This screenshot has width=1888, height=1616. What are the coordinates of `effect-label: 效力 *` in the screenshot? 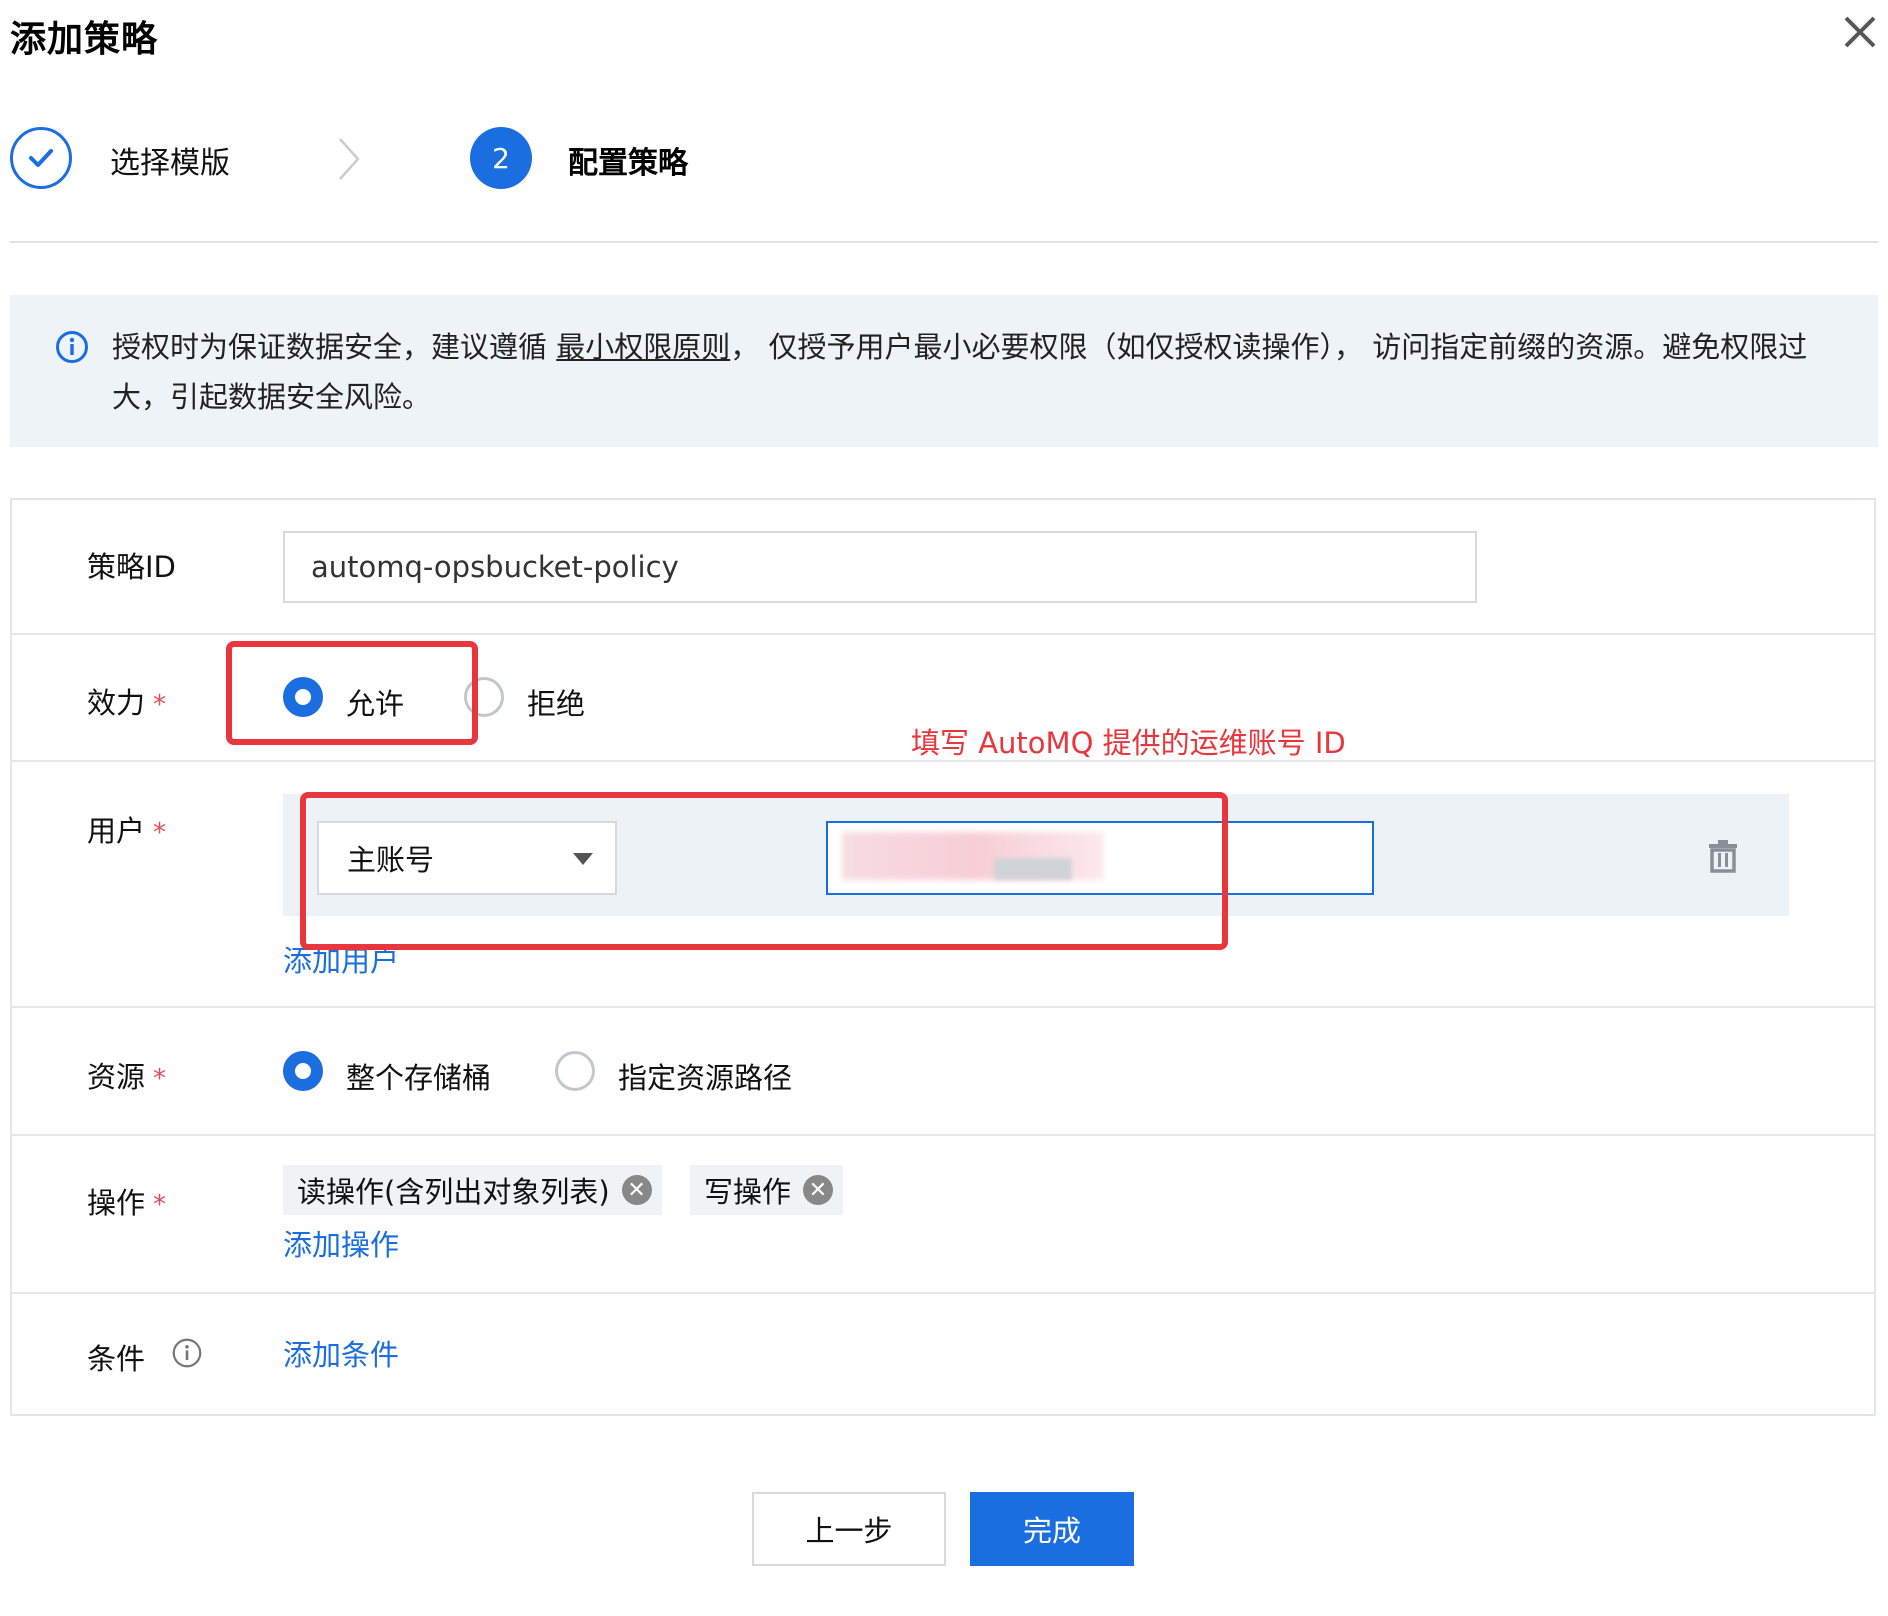 It's located at (126, 701).